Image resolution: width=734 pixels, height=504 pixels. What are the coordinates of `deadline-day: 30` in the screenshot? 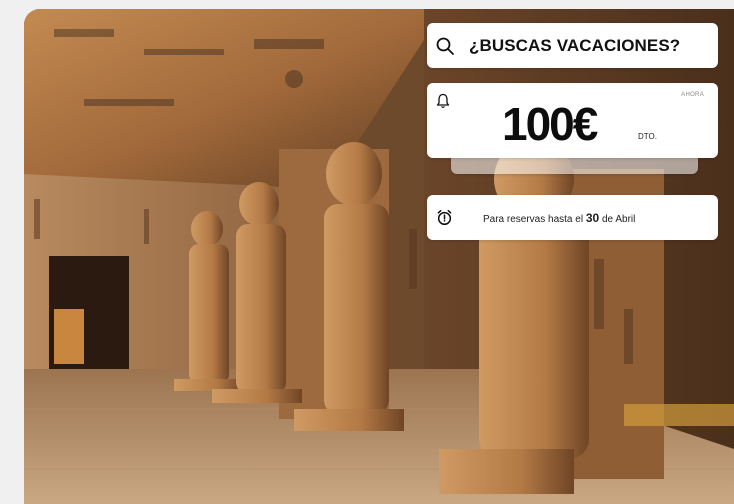 It's located at (592, 217).